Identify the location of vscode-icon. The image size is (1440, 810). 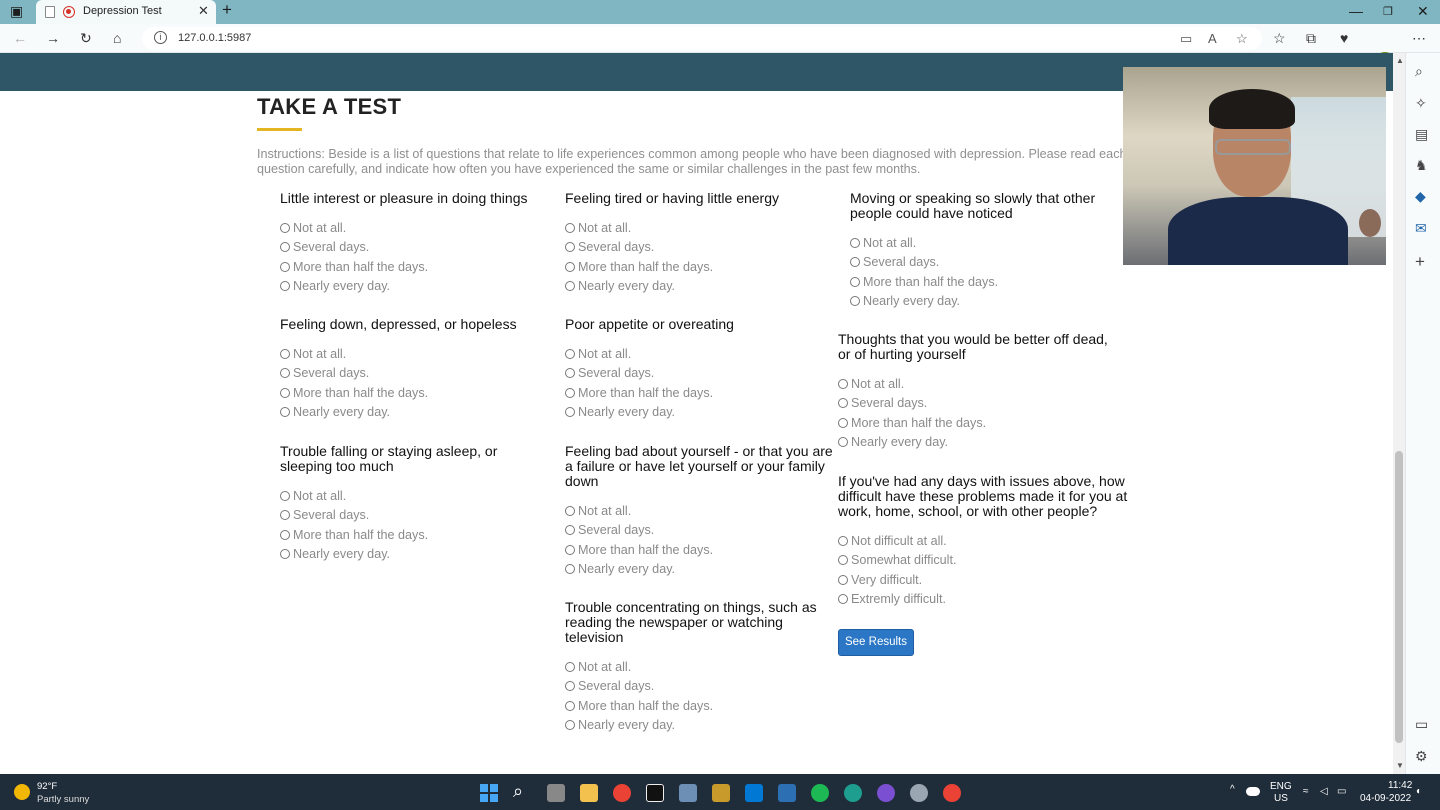
(754, 793).